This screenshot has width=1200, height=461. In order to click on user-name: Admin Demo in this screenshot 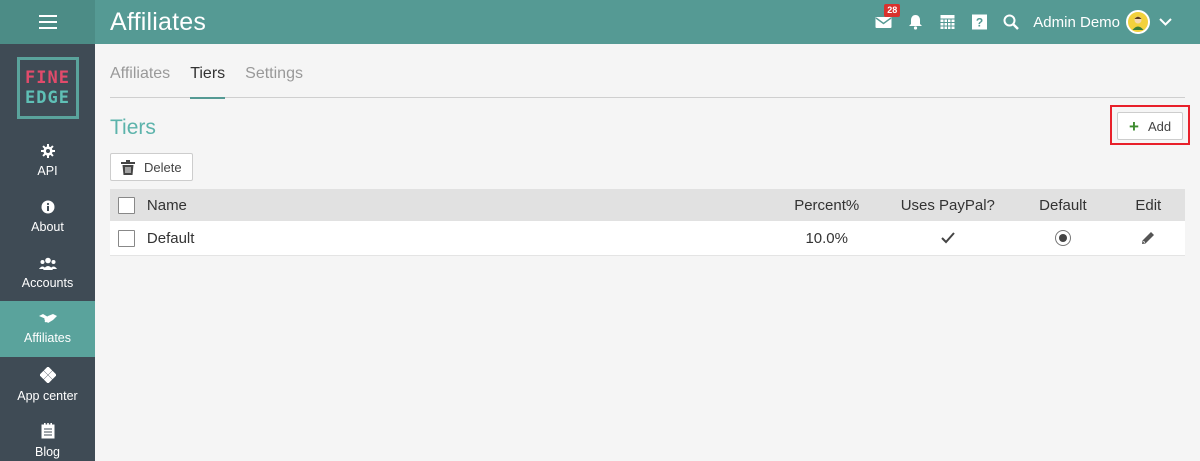, I will do `click(1076, 22)`.